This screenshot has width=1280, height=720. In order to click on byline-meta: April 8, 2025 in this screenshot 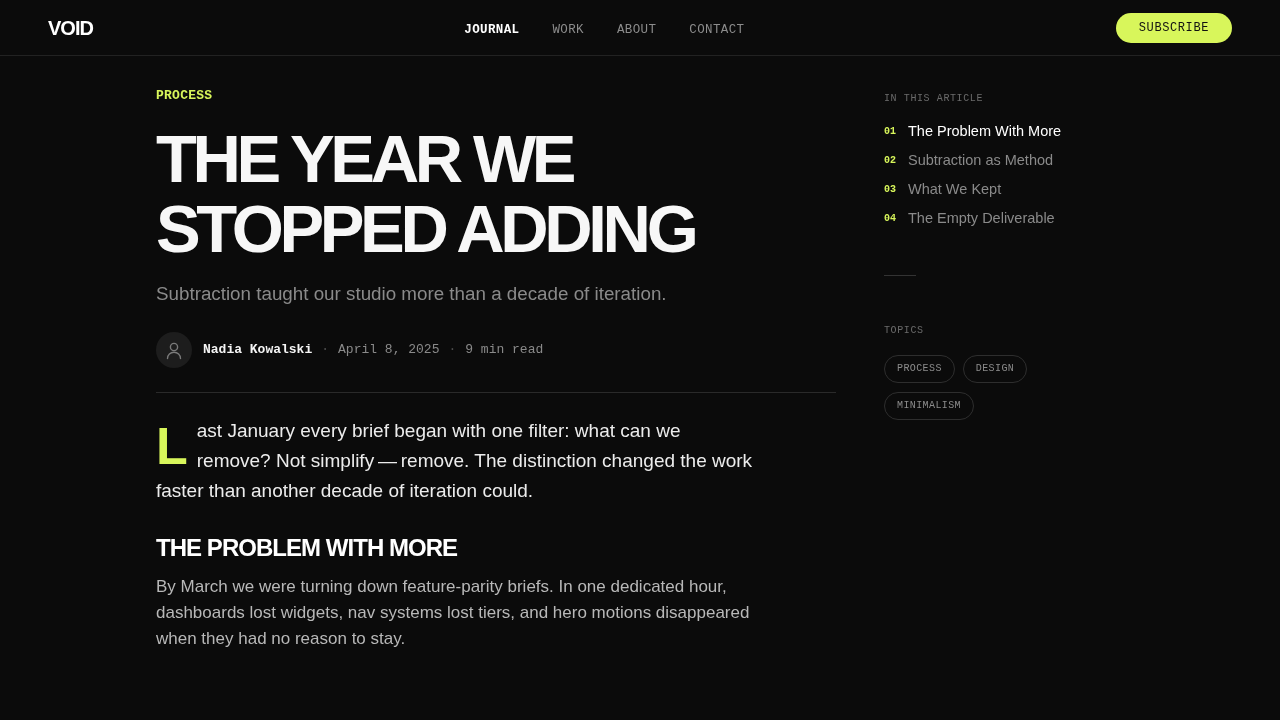, I will do `click(389, 350)`.